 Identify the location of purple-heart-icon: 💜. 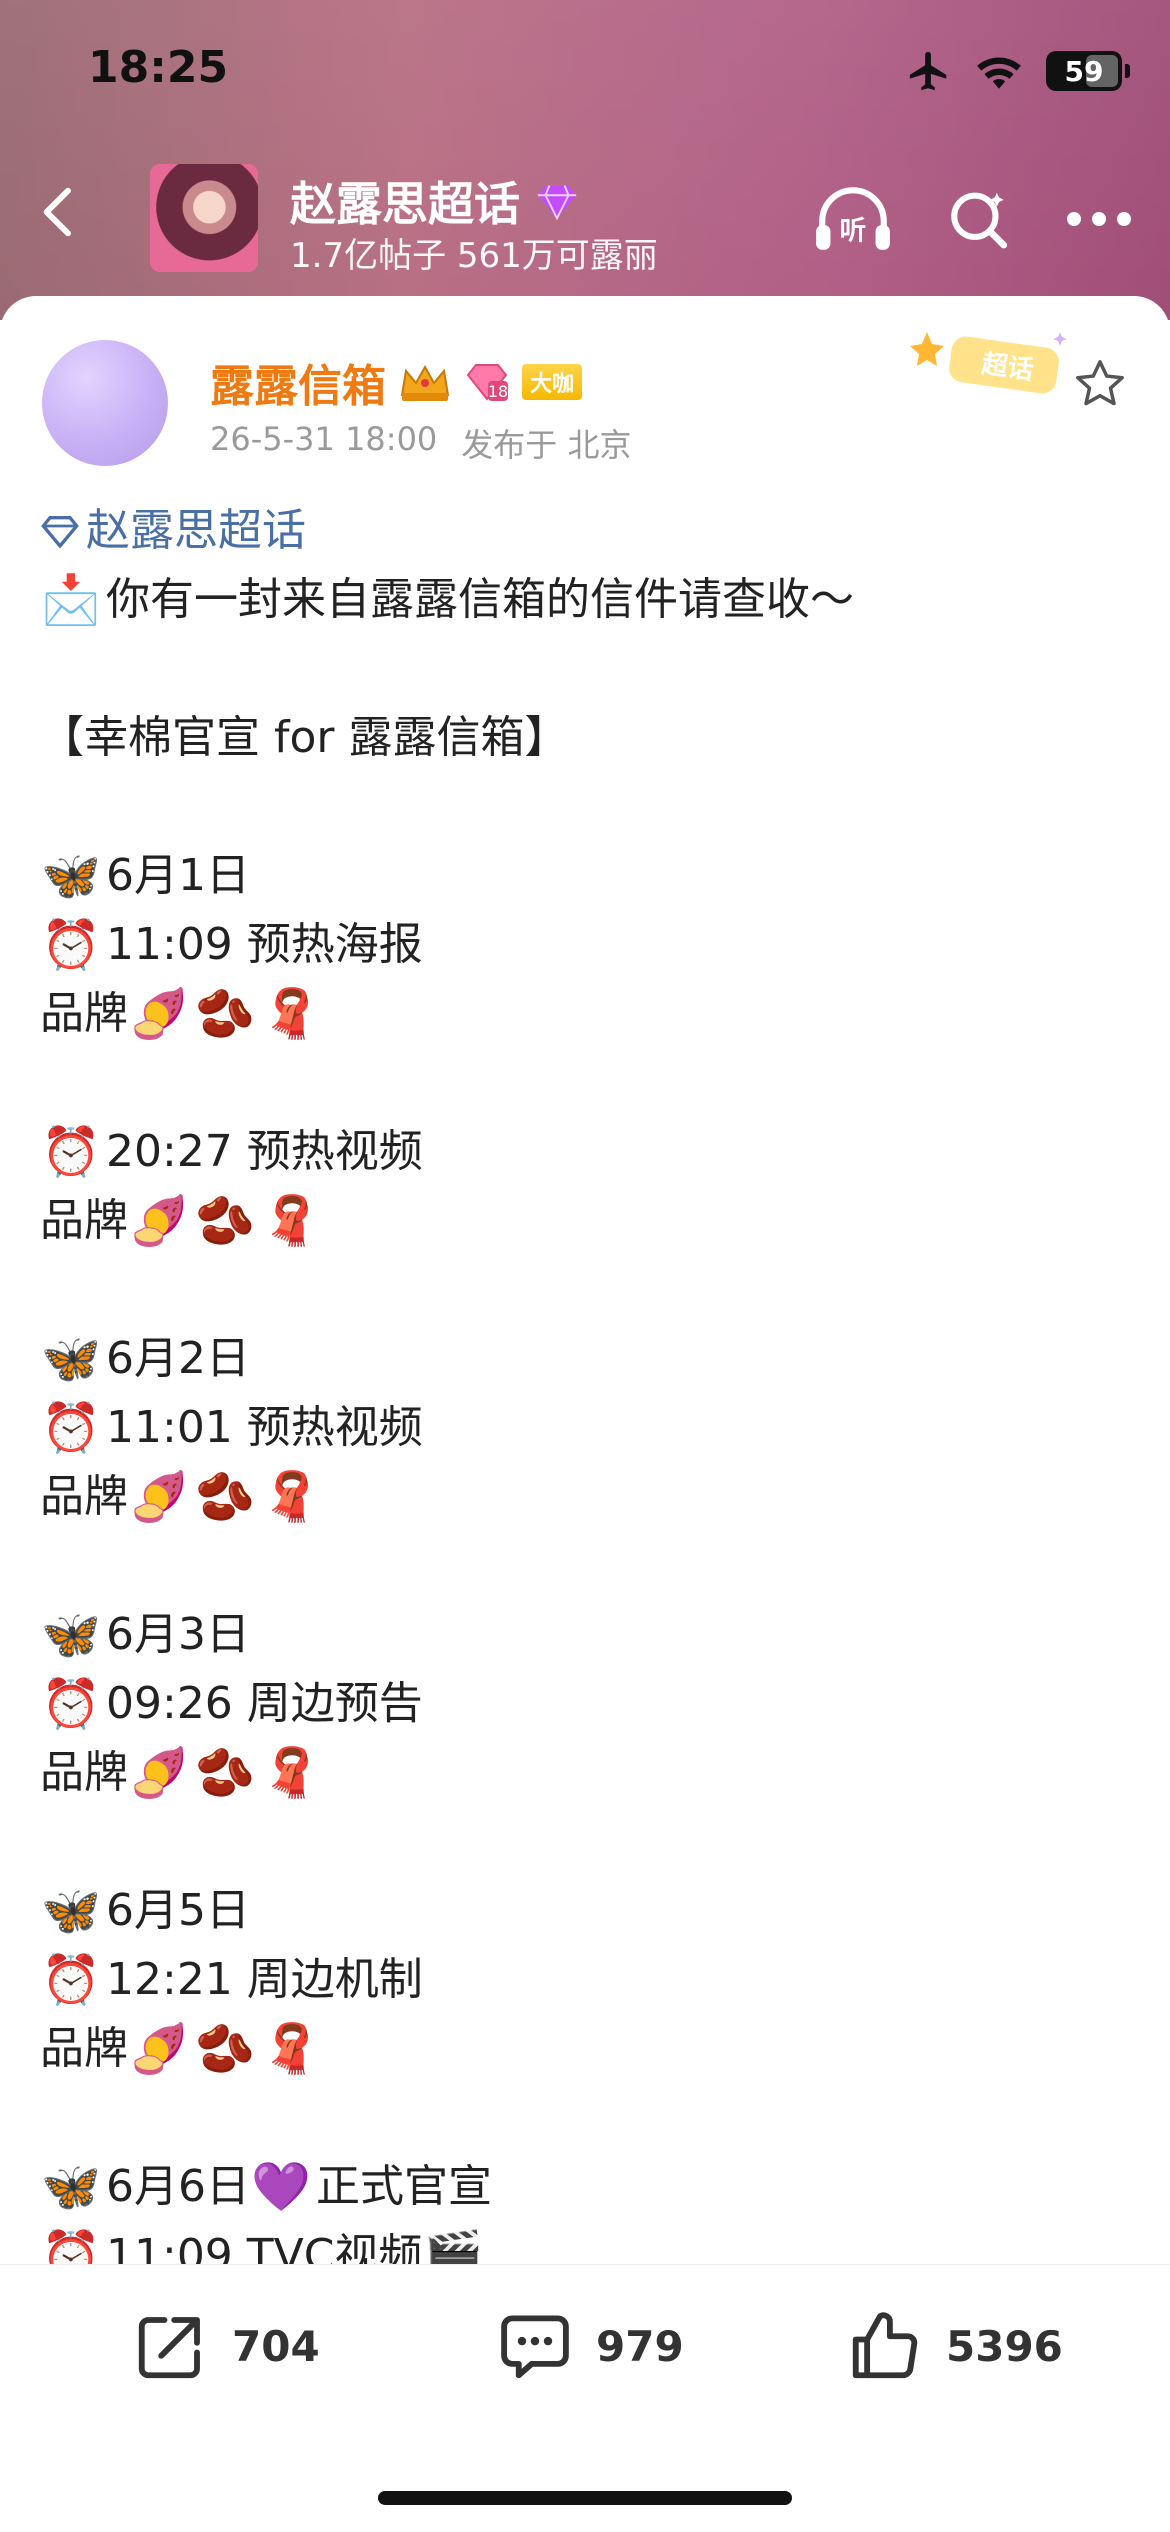
(281, 2186).